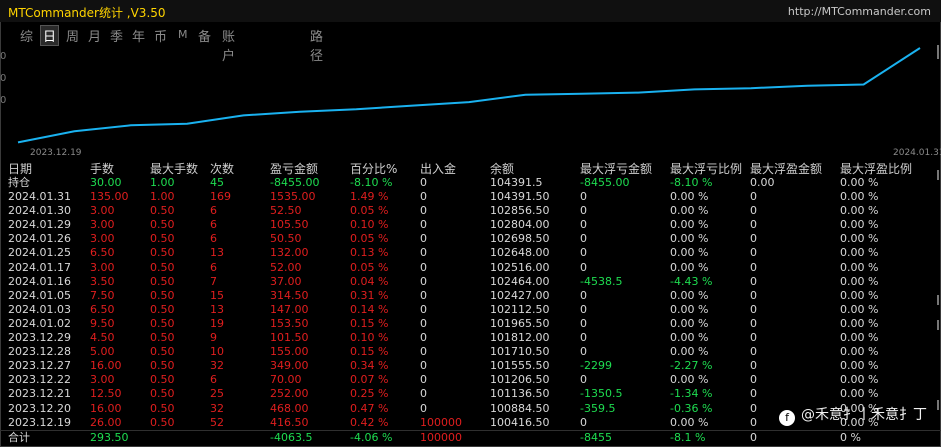 This screenshot has width=941, height=447. Describe the element at coordinates (286, 380) in the screenshot. I see `cell-table-row-col4: 70.00` at that location.